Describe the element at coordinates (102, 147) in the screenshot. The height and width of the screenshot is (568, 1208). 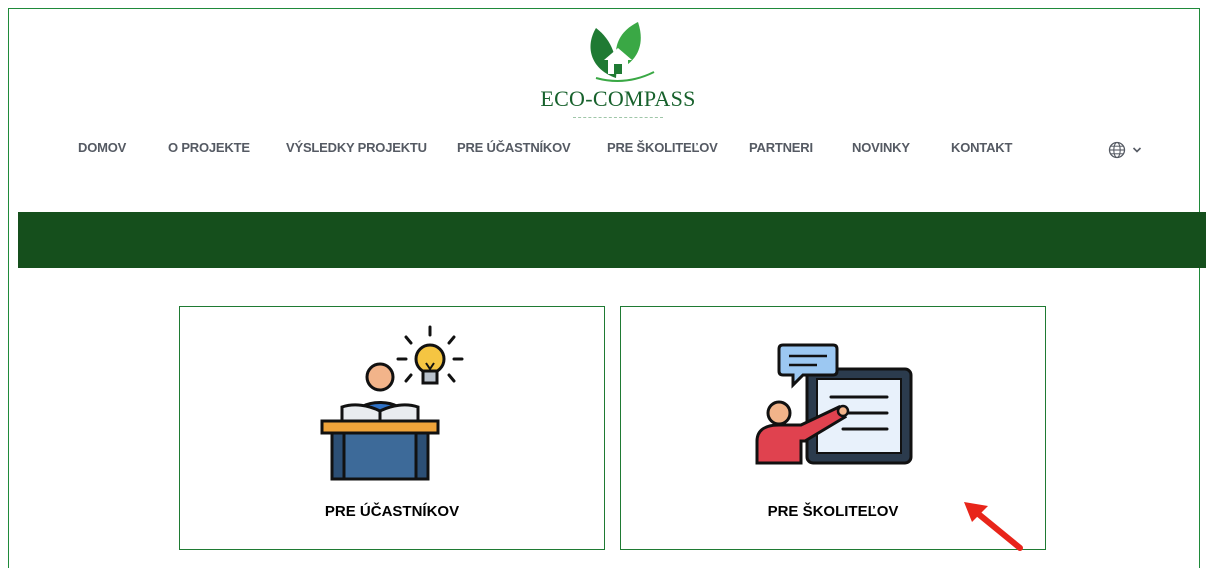
I see `nav-item-domov: DOMOV` at that location.